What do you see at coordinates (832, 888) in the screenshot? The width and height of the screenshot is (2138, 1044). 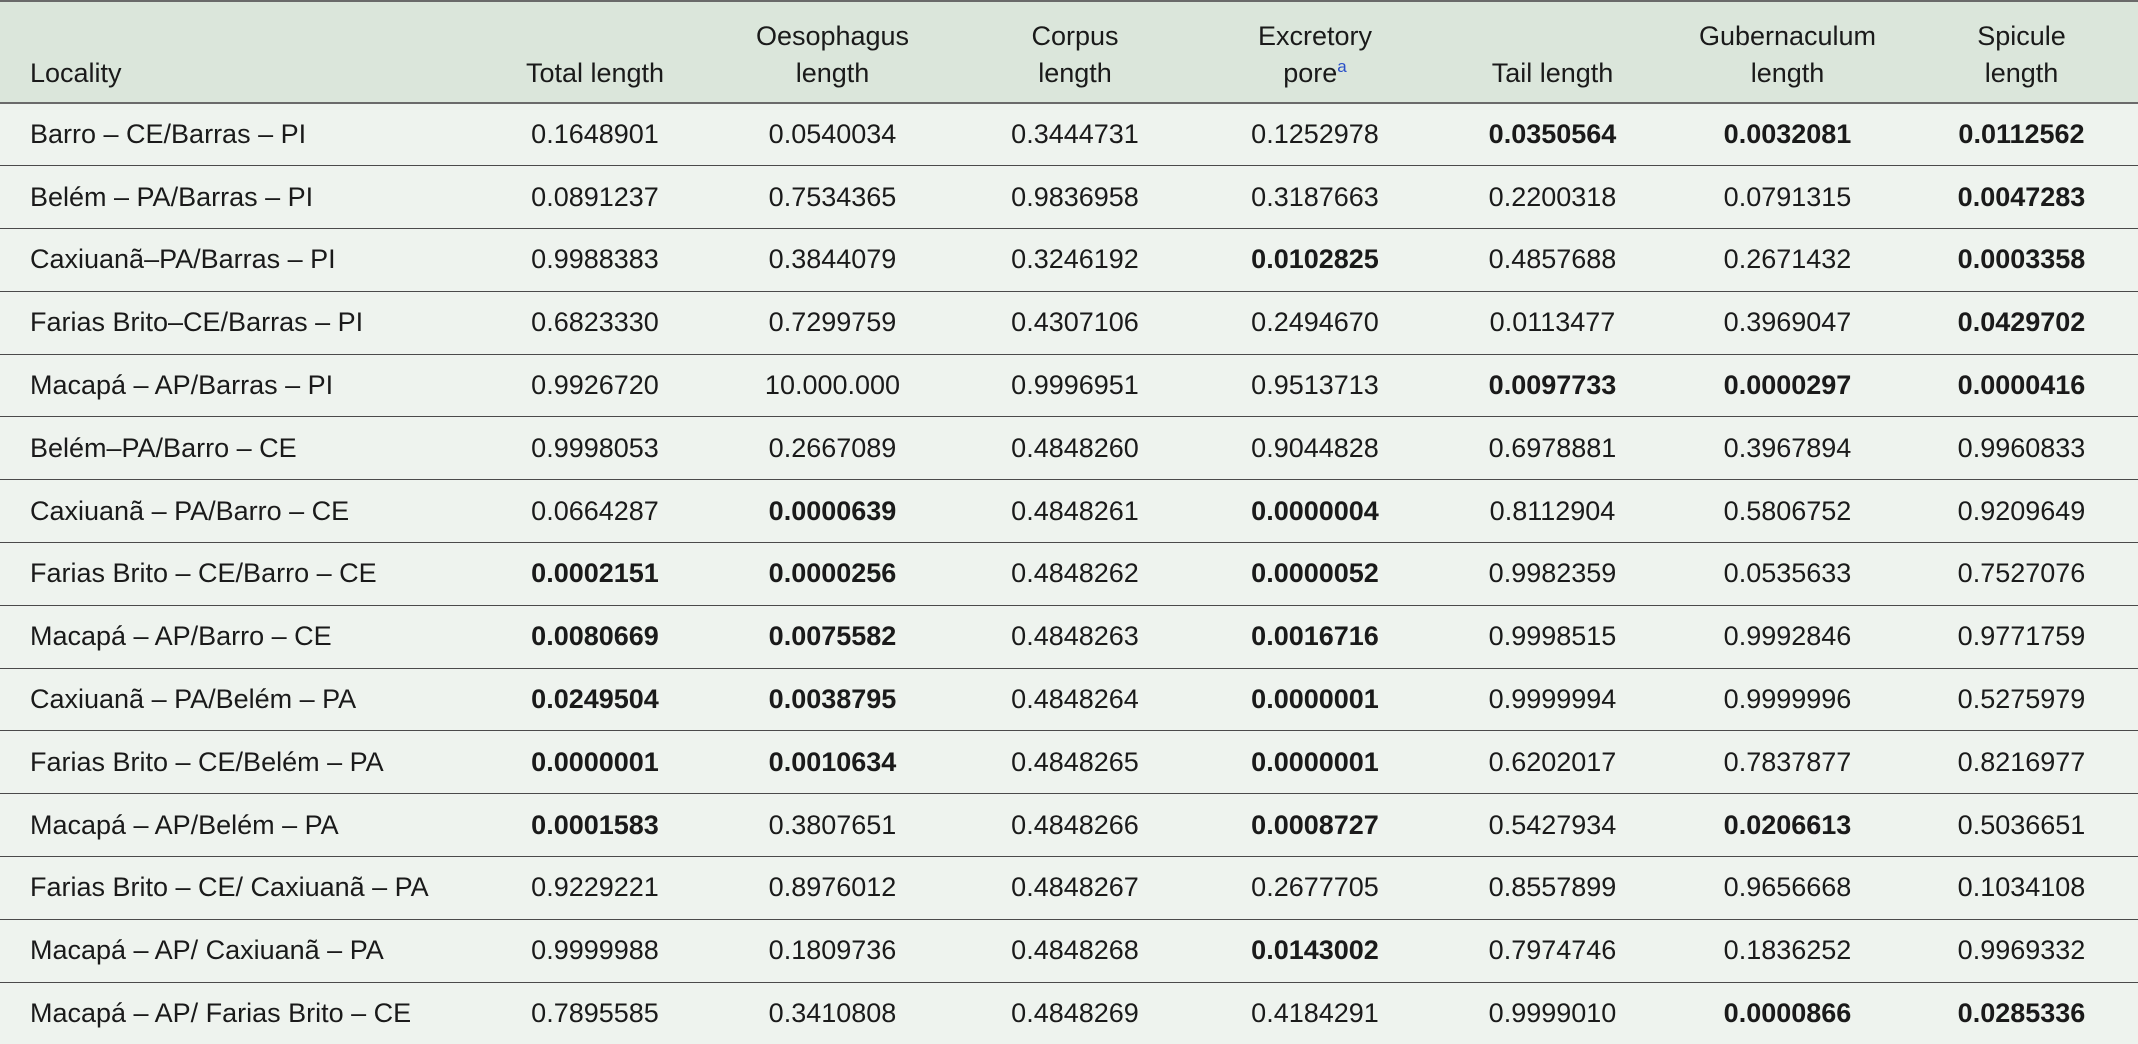 I see `value-cell: 0.8976012` at bounding box center [832, 888].